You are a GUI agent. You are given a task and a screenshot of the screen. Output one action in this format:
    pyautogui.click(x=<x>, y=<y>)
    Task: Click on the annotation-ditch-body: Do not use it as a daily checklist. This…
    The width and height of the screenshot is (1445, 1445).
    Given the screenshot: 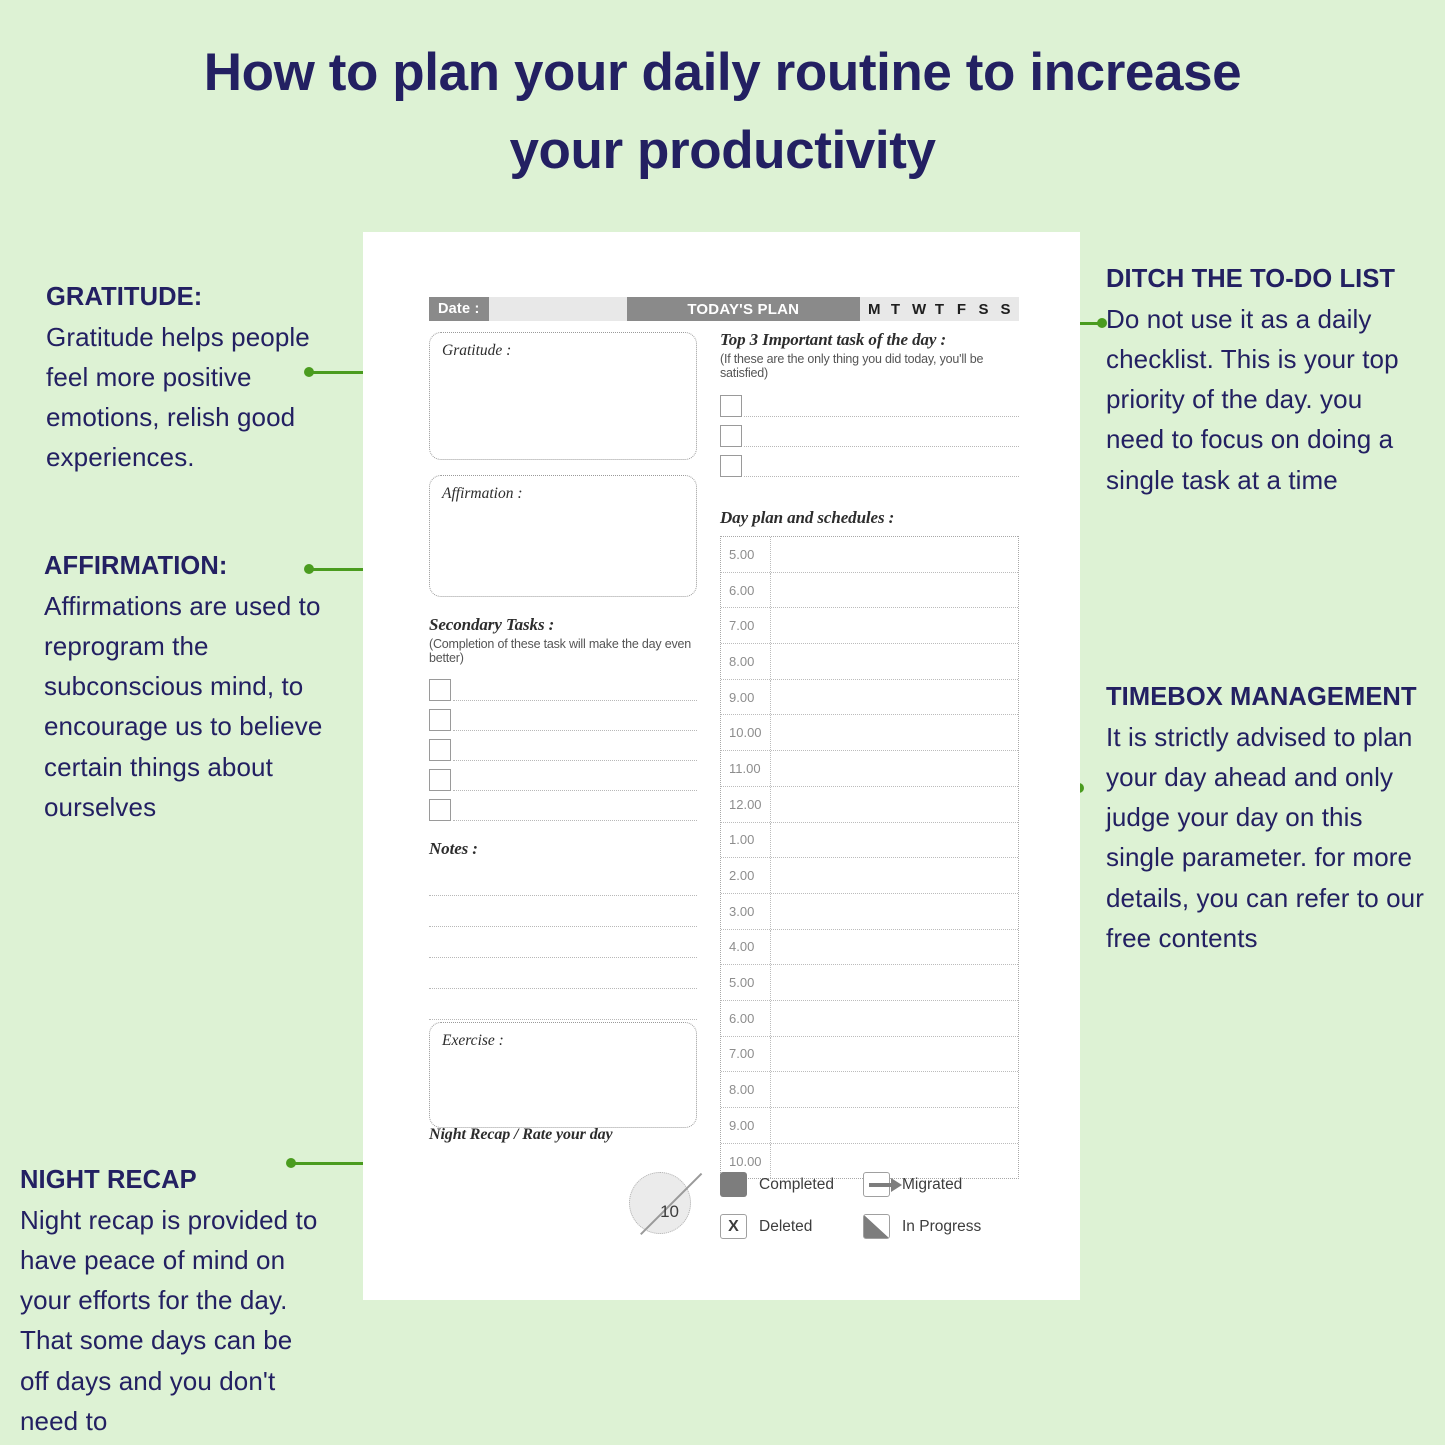 What is the action you would take?
    pyautogui.click(x=1252, y=399)
    